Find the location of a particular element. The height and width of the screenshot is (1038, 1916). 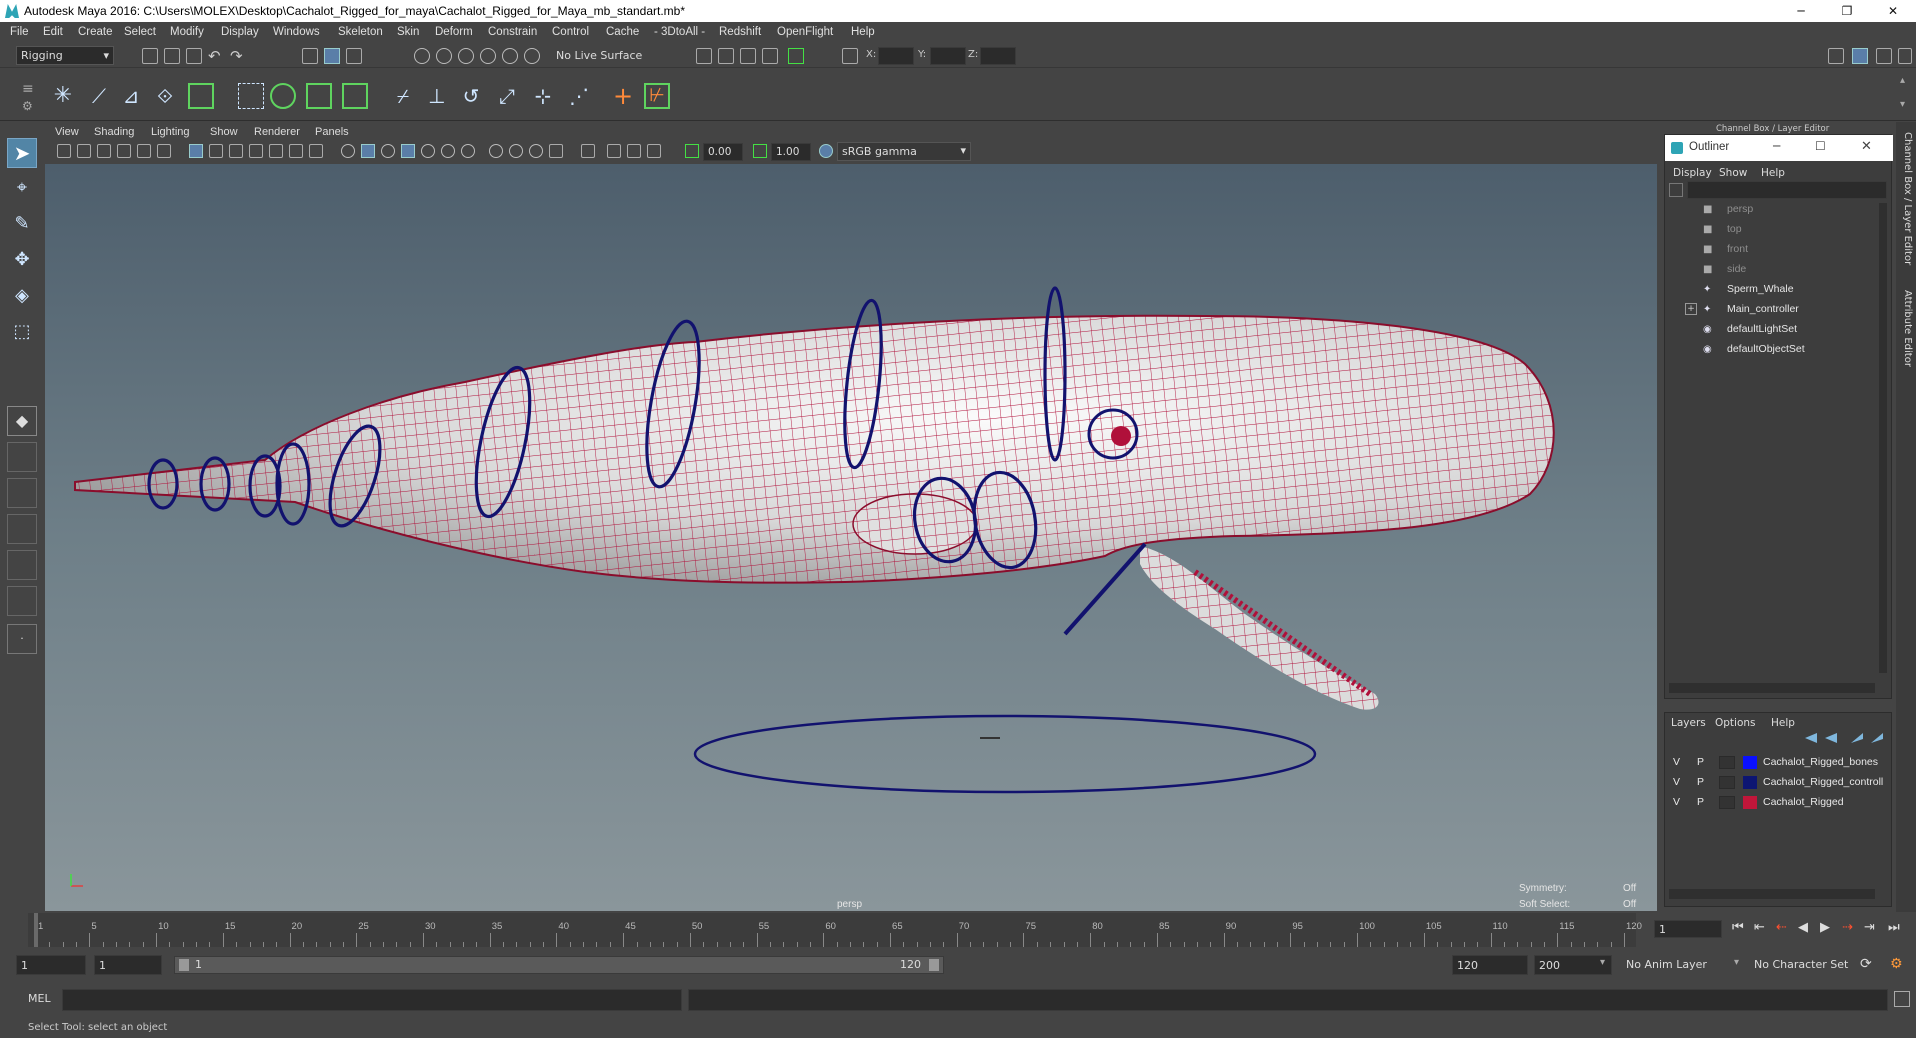

script-editor-icon is located at coordinates (1902, 999).